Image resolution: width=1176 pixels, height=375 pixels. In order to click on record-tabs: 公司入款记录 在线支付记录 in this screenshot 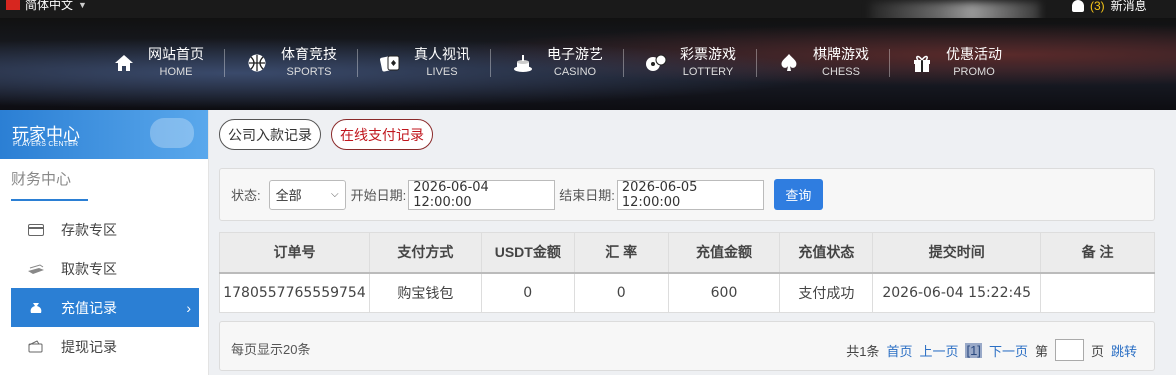, I will do `click(326, 134)`.